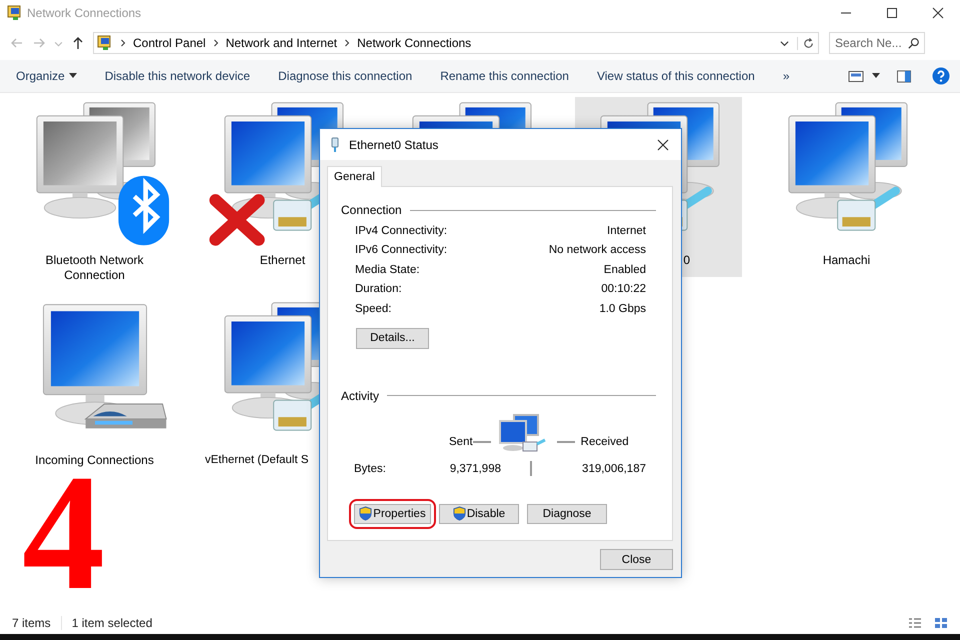 This screenshot has height=640, width=960. What do you see at coordinates (177, 76) in the screenshot?
I see `toolbar-button: Disable this network device` at bounding box center [177, 76].